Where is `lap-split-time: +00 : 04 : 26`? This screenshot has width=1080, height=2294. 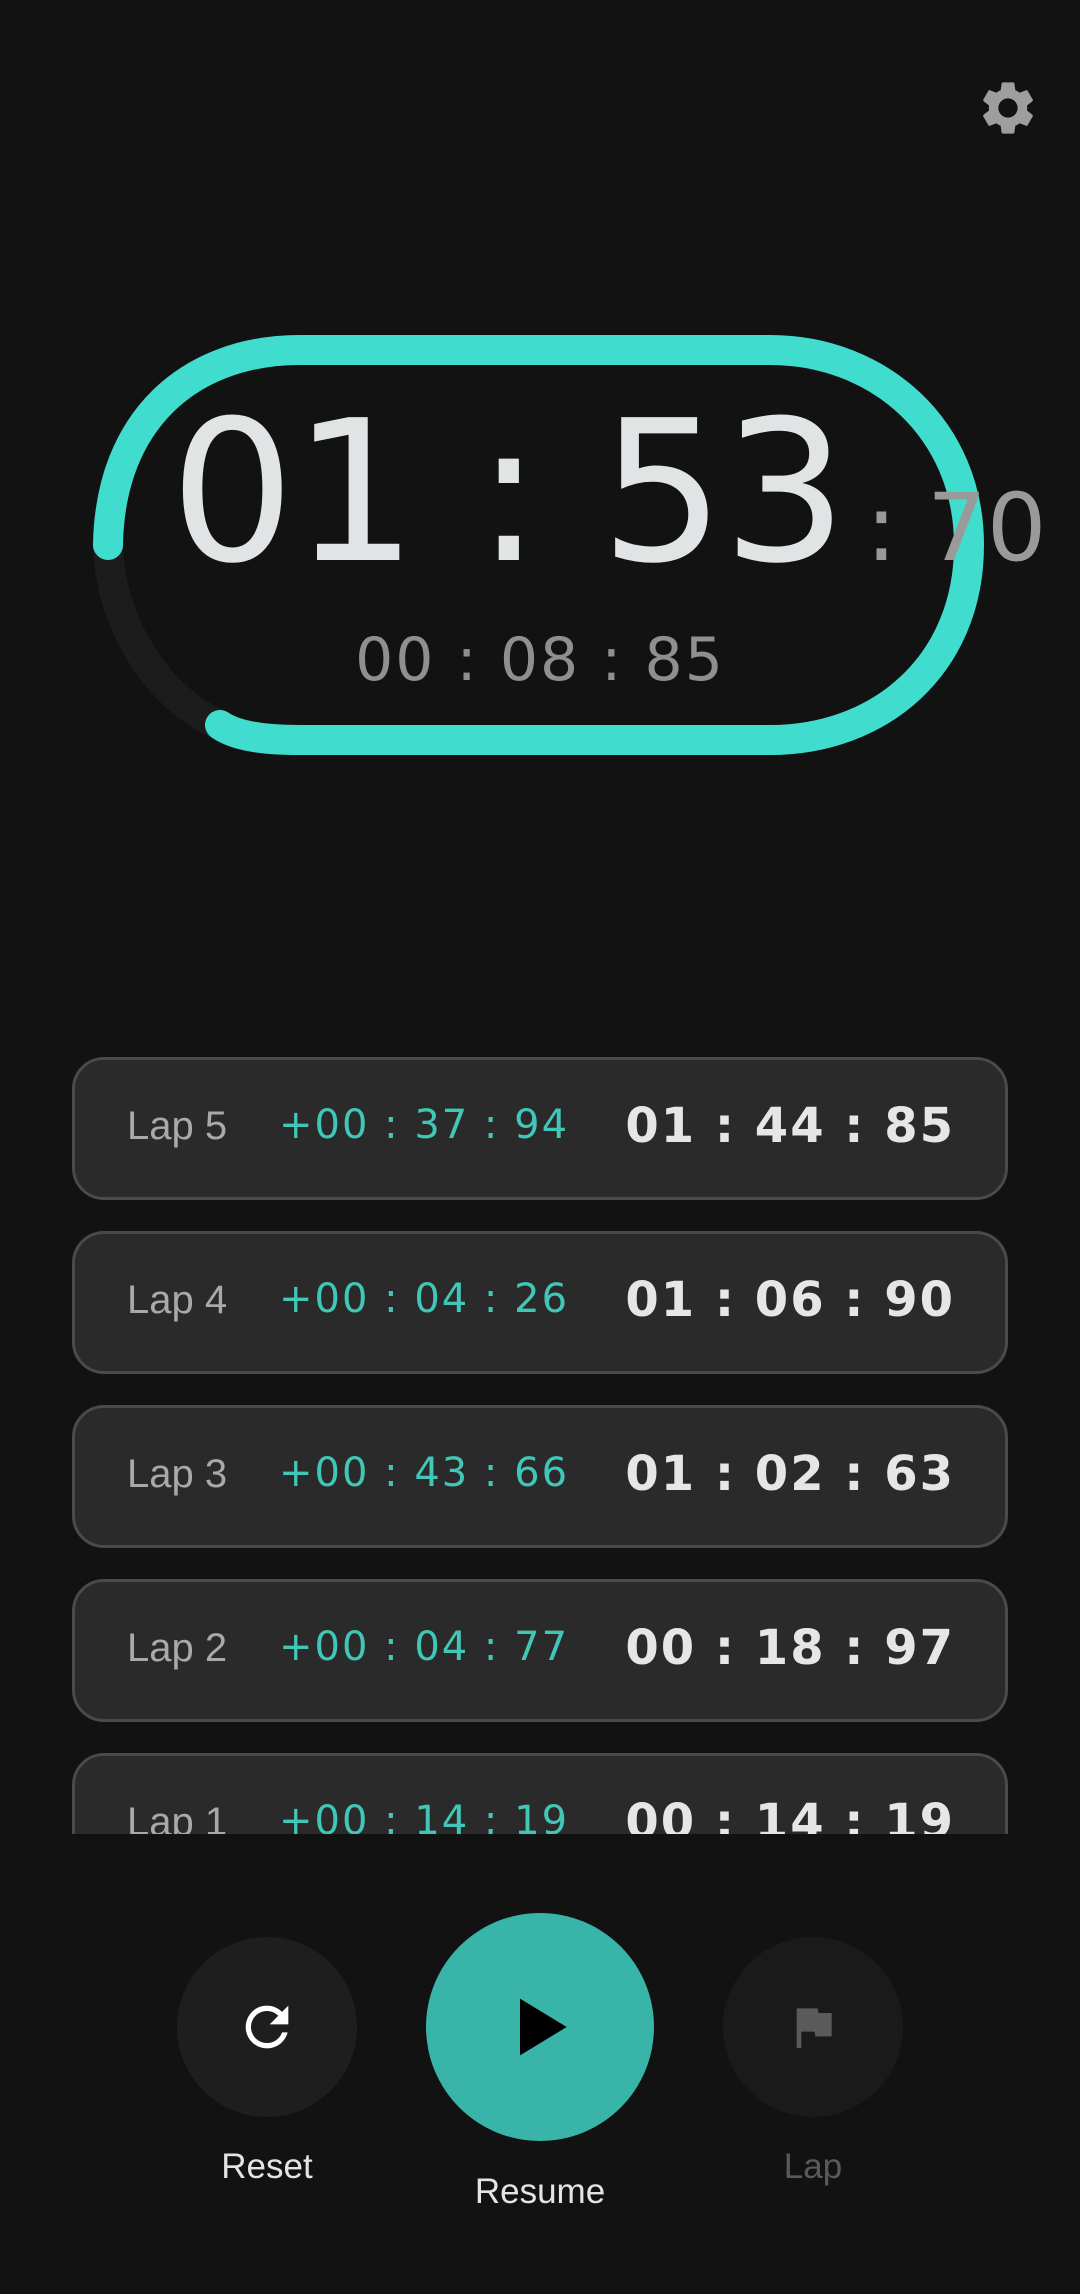 lap-split-time: +00 : 04 : 26 is located at coordinates (424, 1299).